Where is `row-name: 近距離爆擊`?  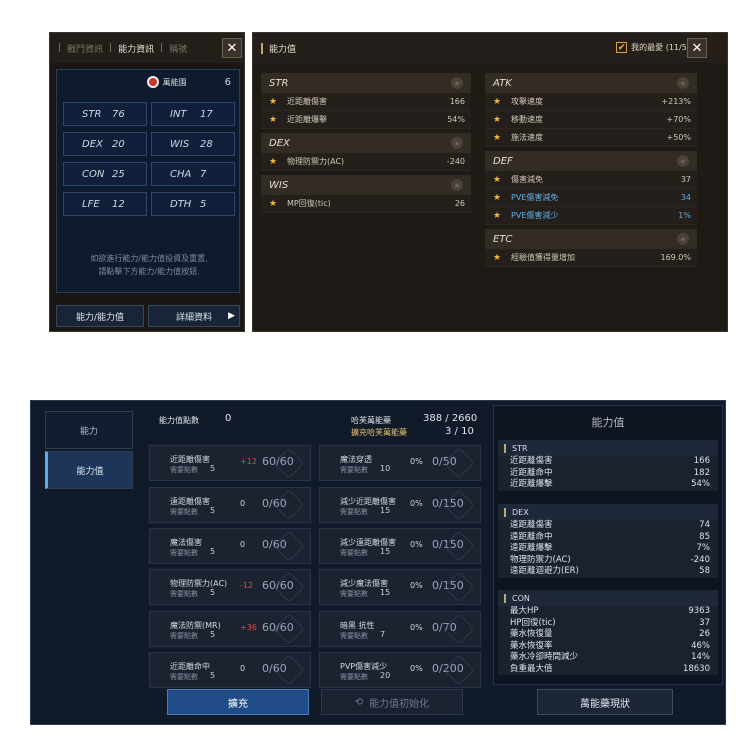 row-name: 近距離爆擊 is located at coordinates (307, 119).